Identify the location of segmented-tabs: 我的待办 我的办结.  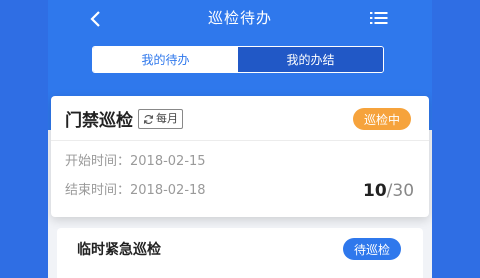
(238, 59).